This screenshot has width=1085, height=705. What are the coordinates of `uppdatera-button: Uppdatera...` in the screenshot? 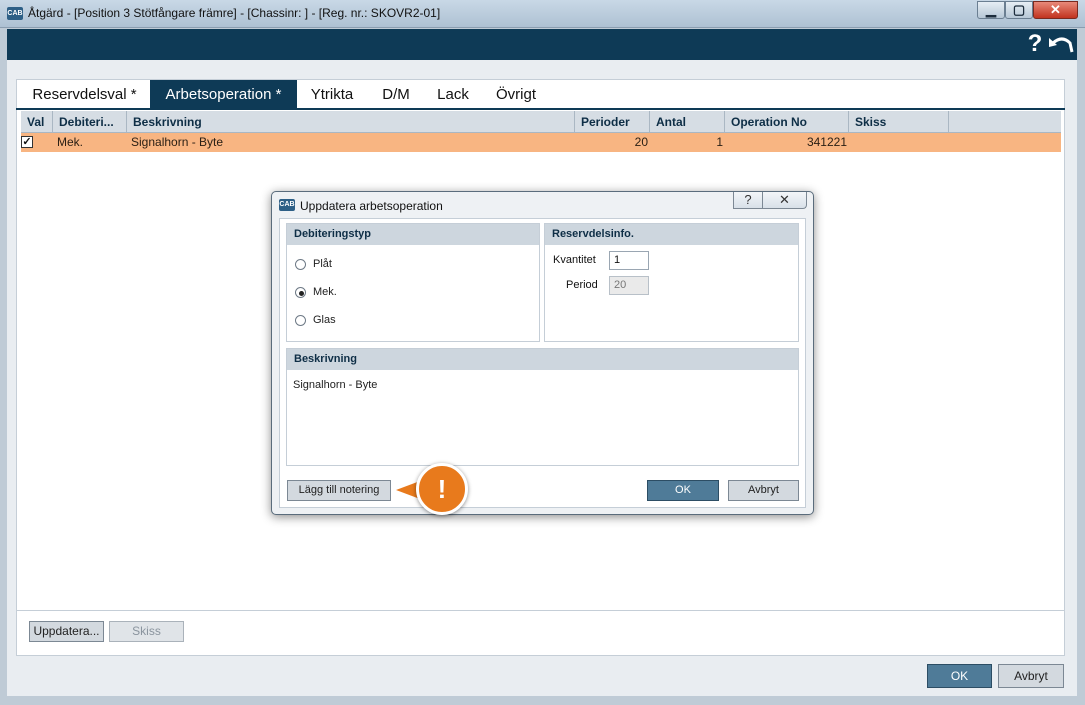 It's located at (66, 631).